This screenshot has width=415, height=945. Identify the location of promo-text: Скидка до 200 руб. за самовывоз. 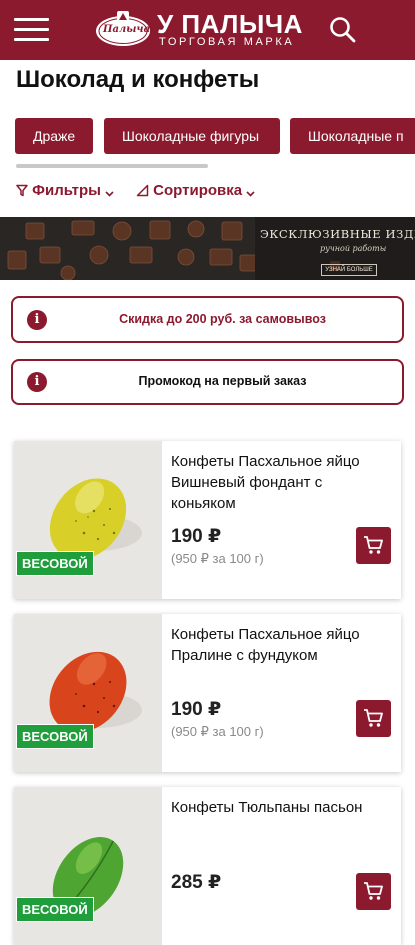
(222, 319).